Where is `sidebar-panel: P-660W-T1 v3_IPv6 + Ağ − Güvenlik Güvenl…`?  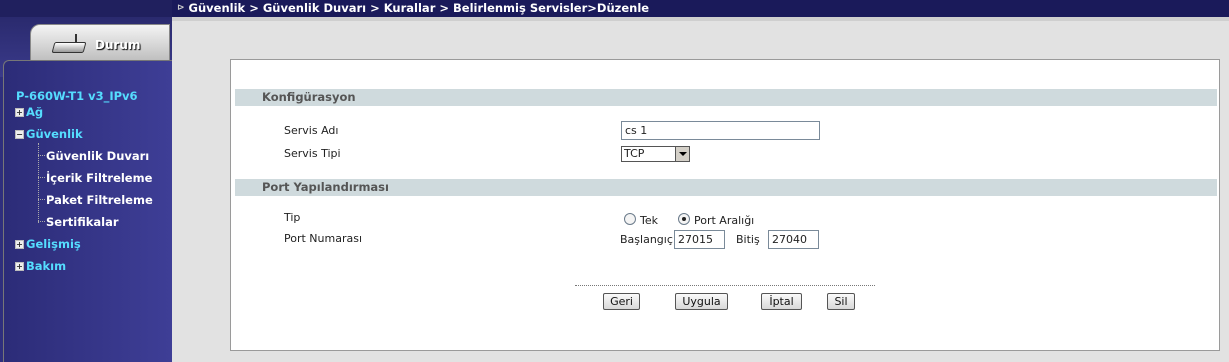
sidebar-panel: P-660W-T1 v3_IPv6 + Ağ − Güvenlik Güvenl… is located at coordinates (87, 211).